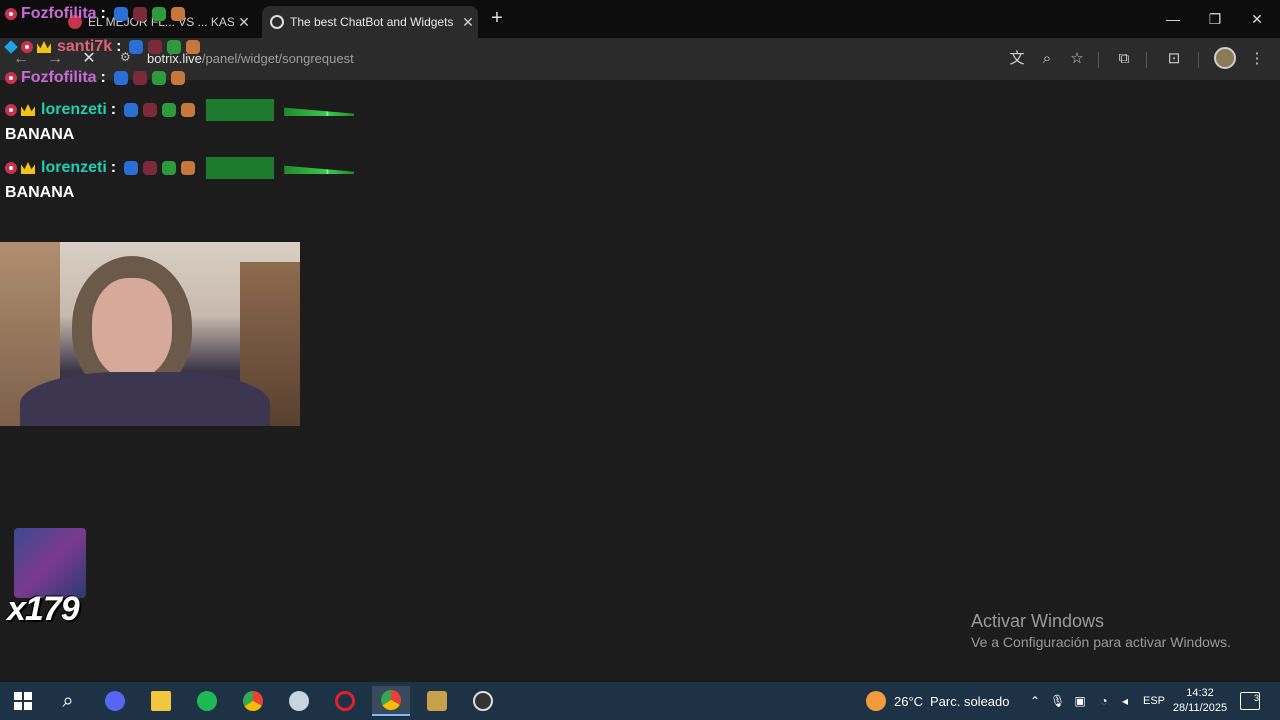 The height and width of the screenshot is (720, 1280). Describe the element at coordinates (319, 169) in the screenshot. I see `wave-emote` at that location.